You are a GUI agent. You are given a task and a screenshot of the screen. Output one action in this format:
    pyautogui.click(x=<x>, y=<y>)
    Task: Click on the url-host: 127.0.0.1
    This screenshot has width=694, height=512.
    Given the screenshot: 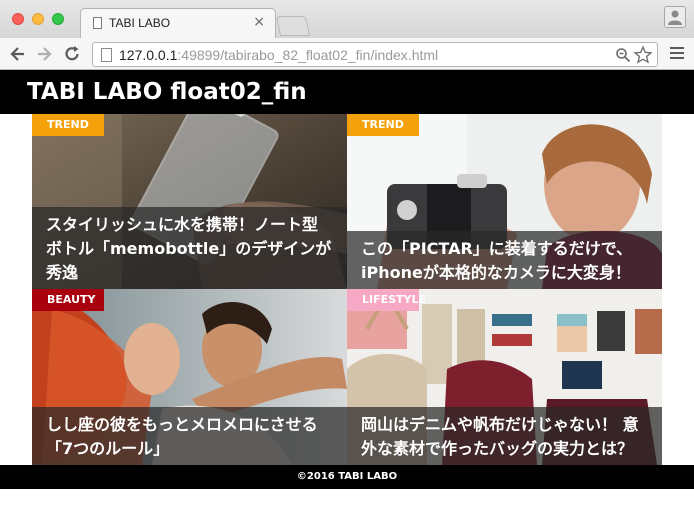 What is the action you would take?
    pyautogui.click(x=148, y=55)
    